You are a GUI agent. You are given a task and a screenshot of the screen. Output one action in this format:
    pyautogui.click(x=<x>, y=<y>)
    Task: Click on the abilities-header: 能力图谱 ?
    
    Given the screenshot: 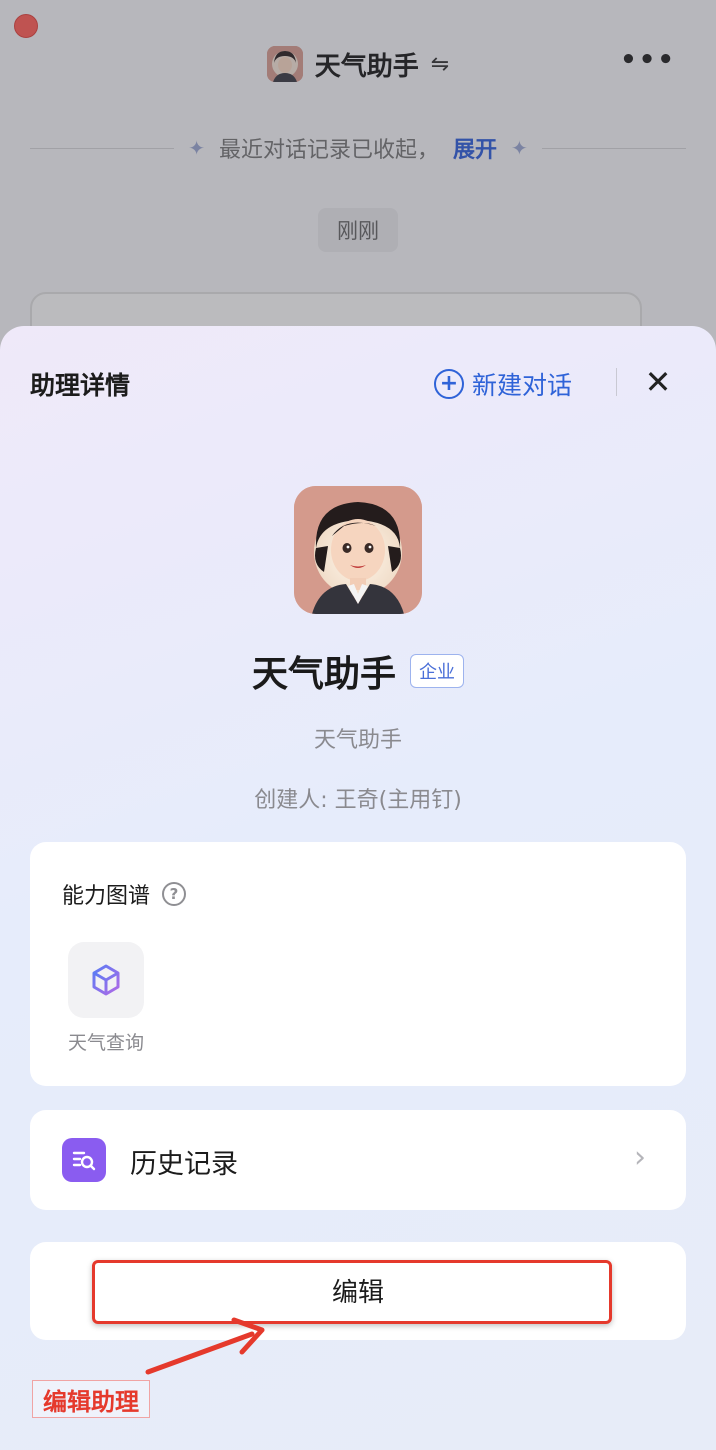 What is the action you would take?
    pyautogui.click(x=124, y=894)
    